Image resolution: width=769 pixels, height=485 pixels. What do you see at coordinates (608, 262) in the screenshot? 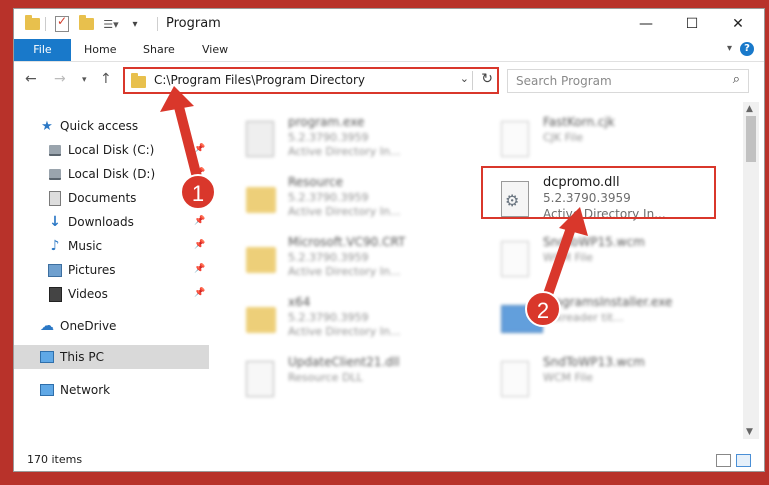
I see `file-item: SndToWP15.wcm WCM File` at bounding box center [608, 262].